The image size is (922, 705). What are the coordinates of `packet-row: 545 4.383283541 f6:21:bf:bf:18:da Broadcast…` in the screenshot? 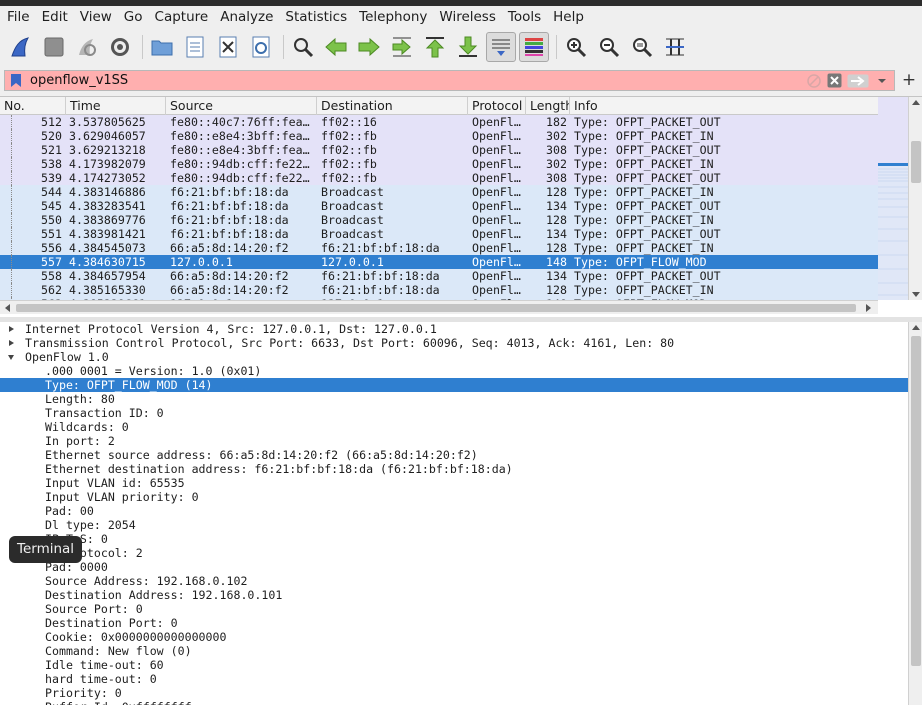 It's located at (439, 206).